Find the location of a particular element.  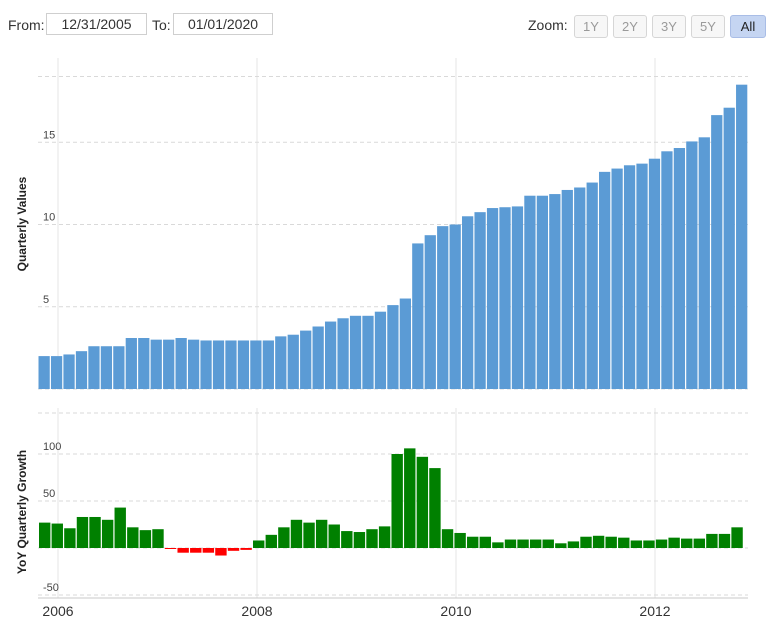

y-axis-title-top: Quarterly Values is located at coordinates (22, 223).